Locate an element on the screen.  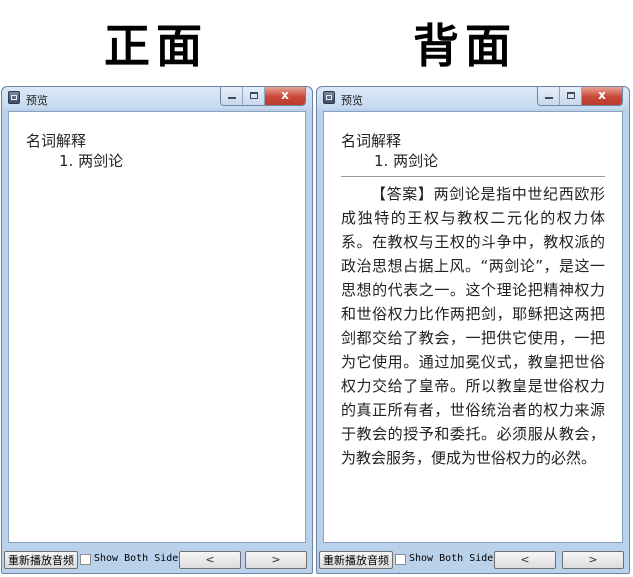
back-heading: 背面 is located at coordinates (465, 46).